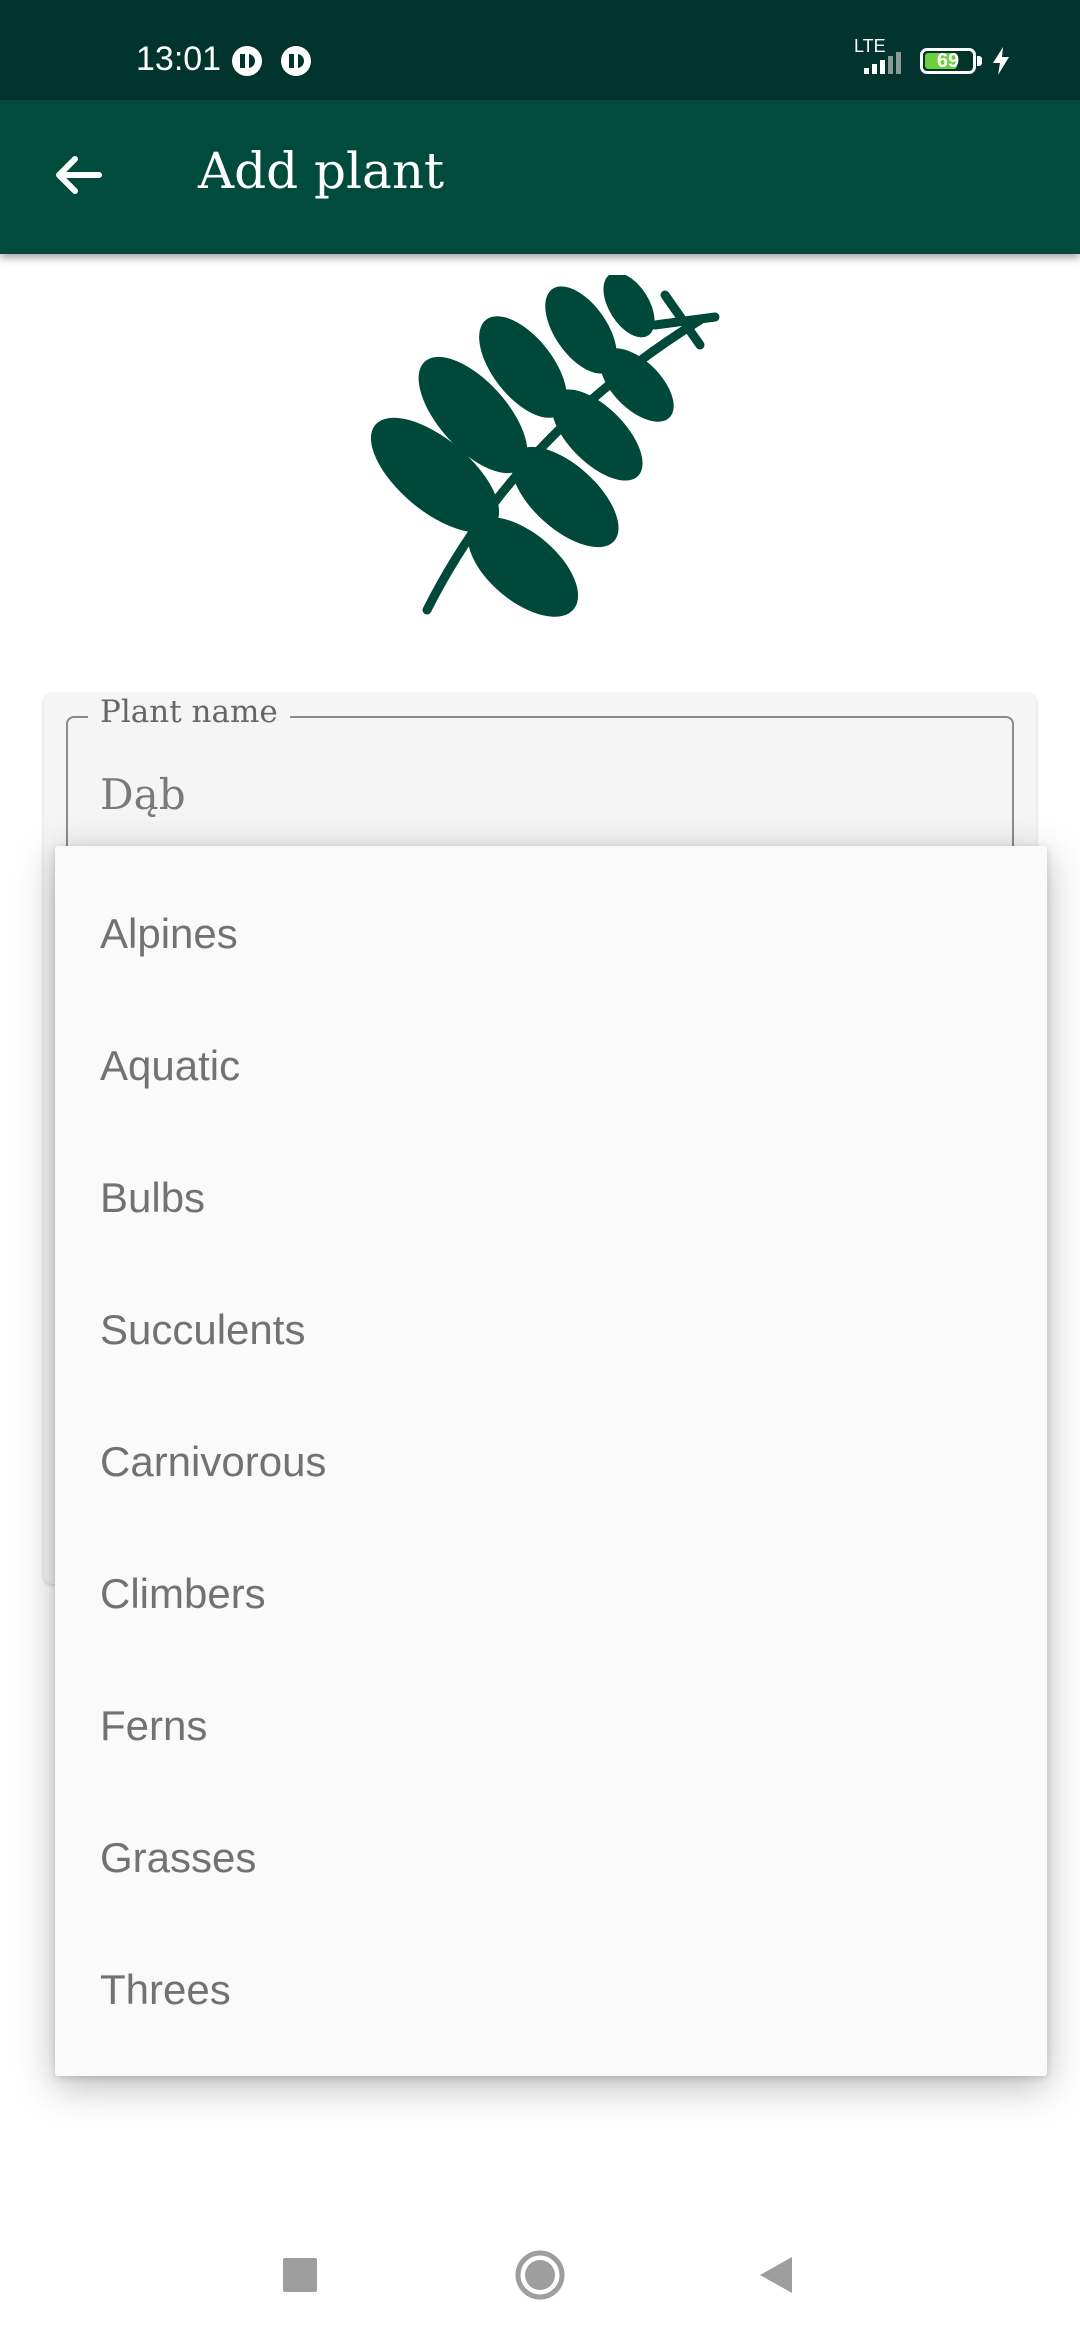  I want to click on plant-name-field, so click(540, 786).